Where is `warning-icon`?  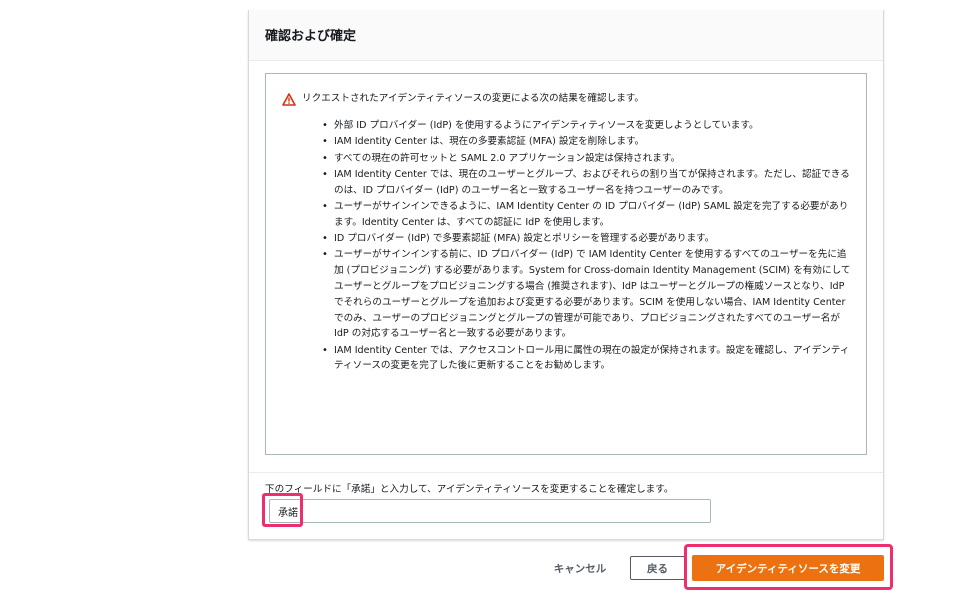
warning-icon is located at coordinates (289, 98).